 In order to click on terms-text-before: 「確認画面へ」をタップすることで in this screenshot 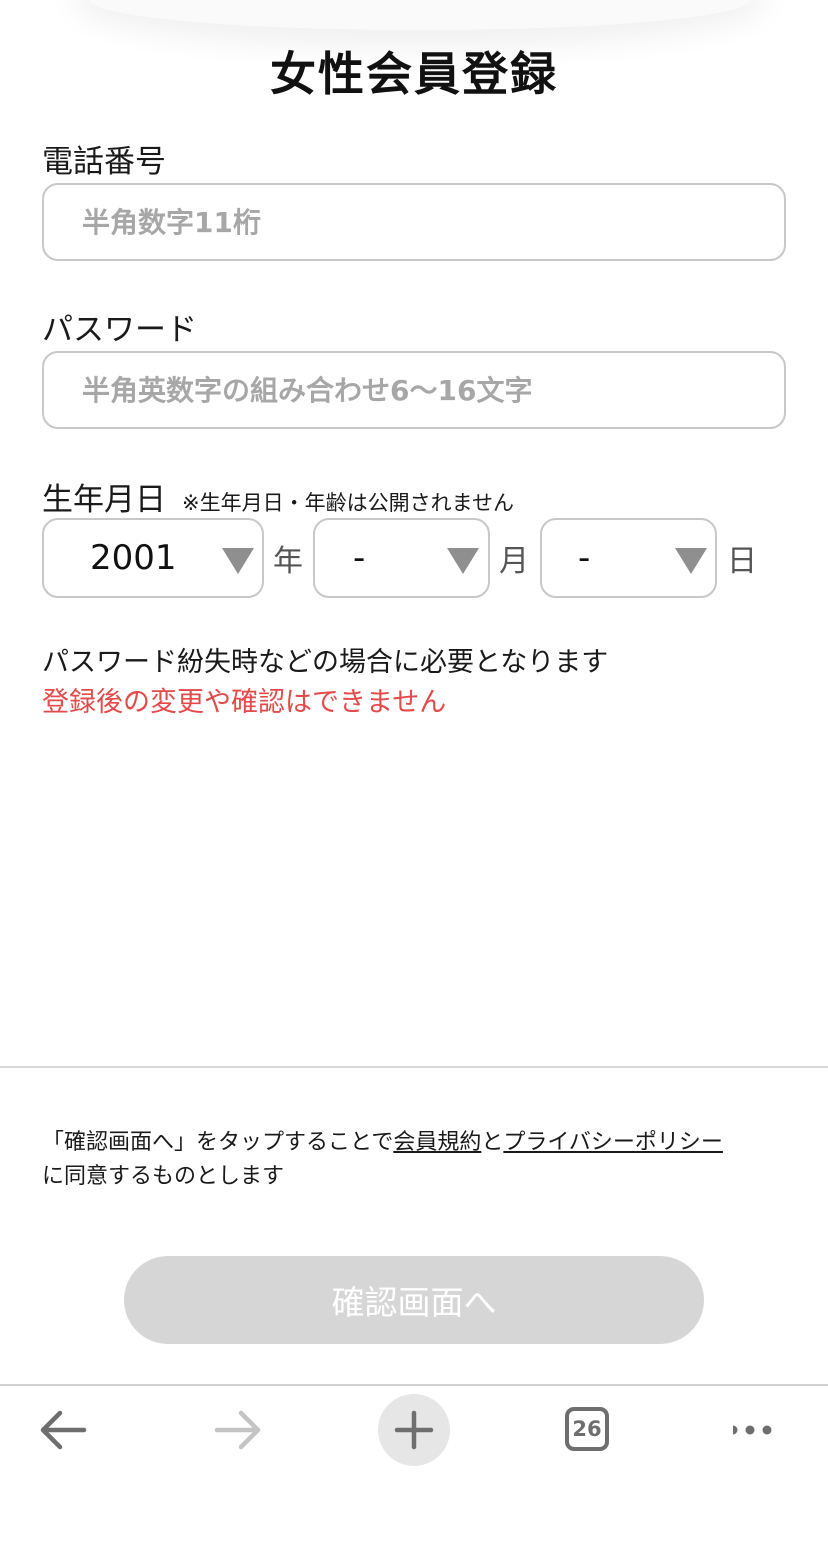, I will do `click(218, 1142)`.